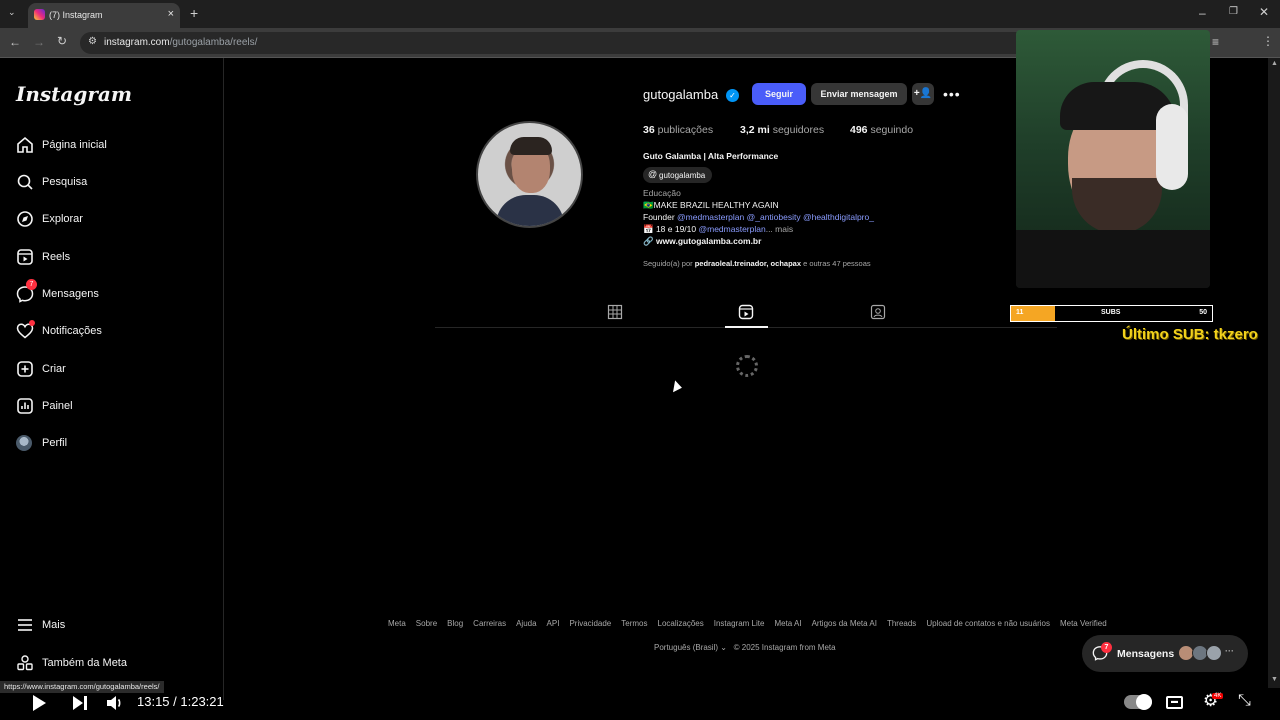 This screenshot has height=720, width=1280. Describe the element at coordinates (649, 241) in the screenshot. I see `link-icon: 🔗` at that location.